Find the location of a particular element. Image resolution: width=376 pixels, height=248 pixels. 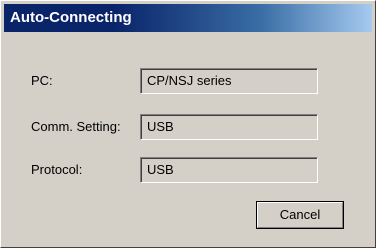

protocol-label: Protocol: is located at coordinates (57, 169).